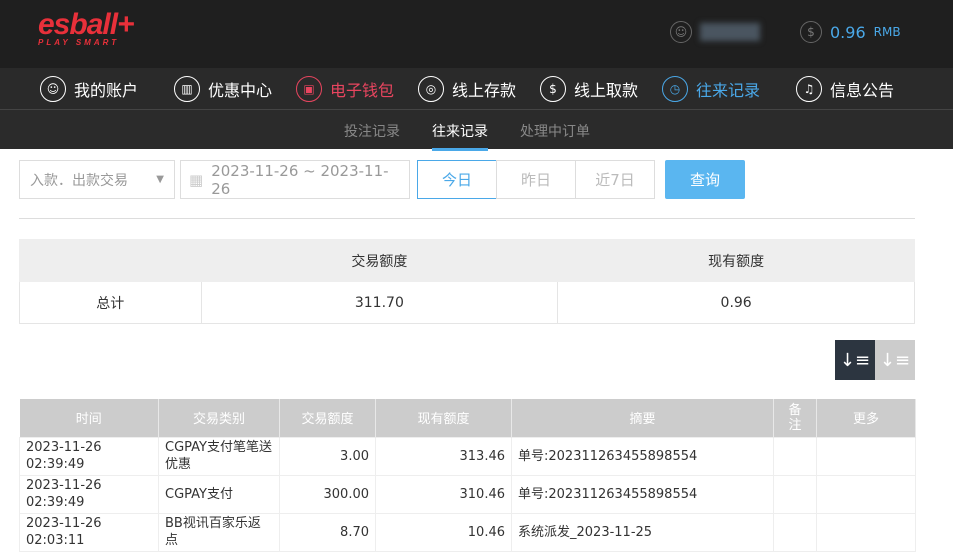  I want to click on tab-pending-orders: 处理中订单, so click(555, 131).